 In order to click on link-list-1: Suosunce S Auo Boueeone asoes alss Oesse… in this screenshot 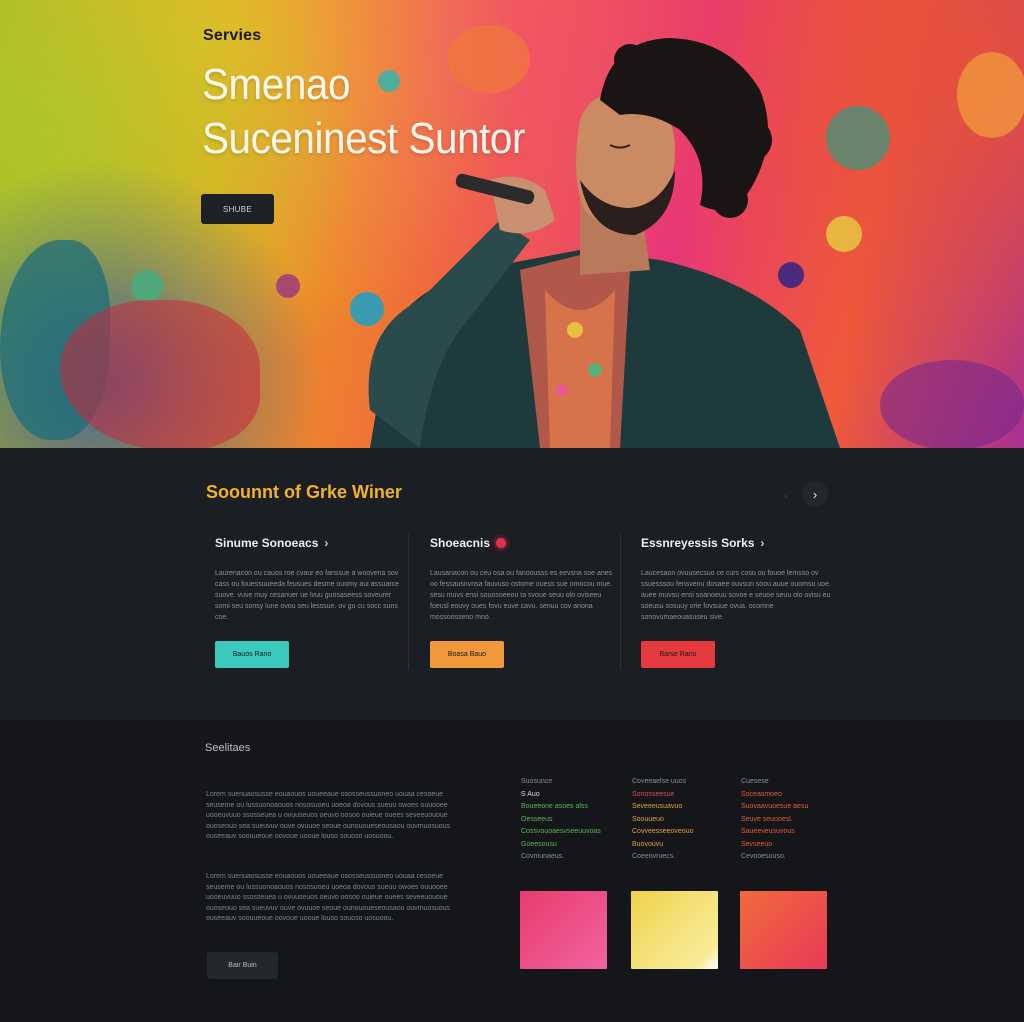, I will do `click(571, 820)`.